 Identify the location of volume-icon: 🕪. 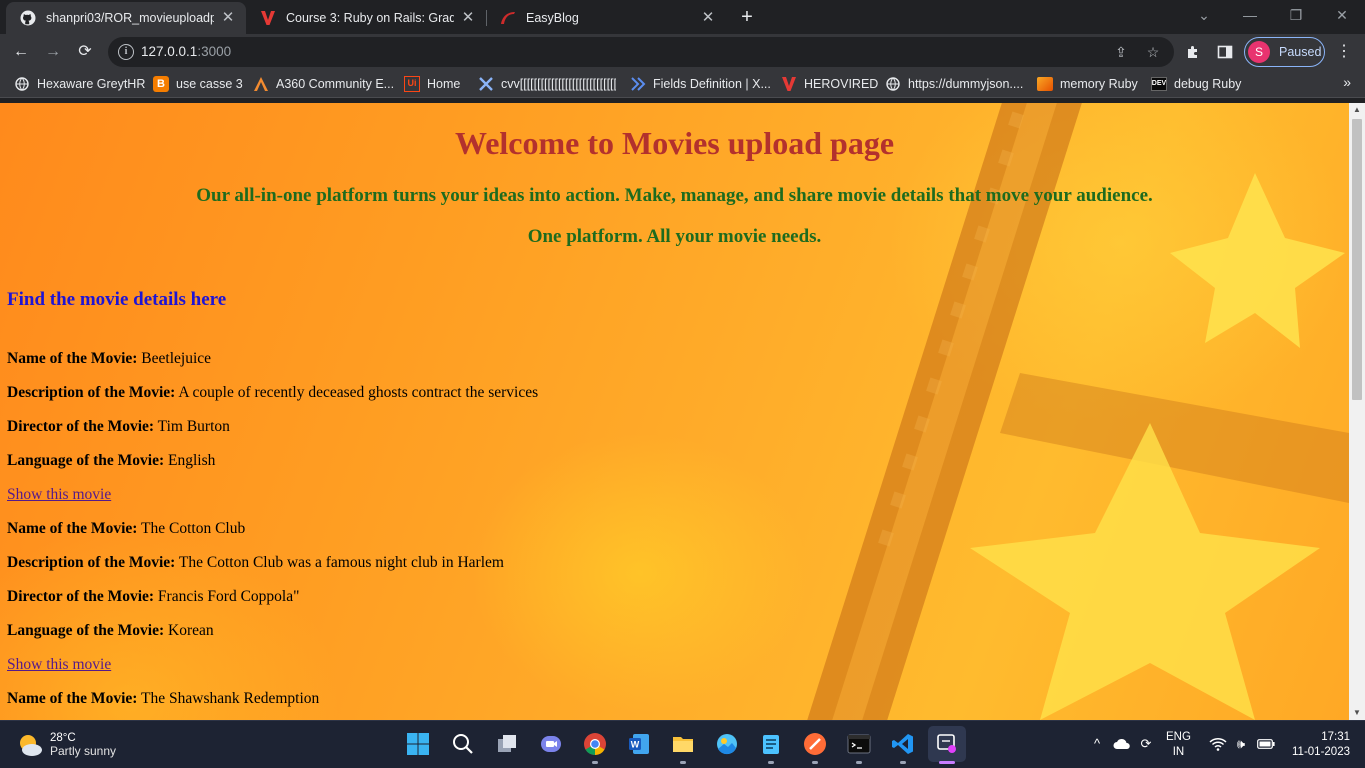
(1241, 744).